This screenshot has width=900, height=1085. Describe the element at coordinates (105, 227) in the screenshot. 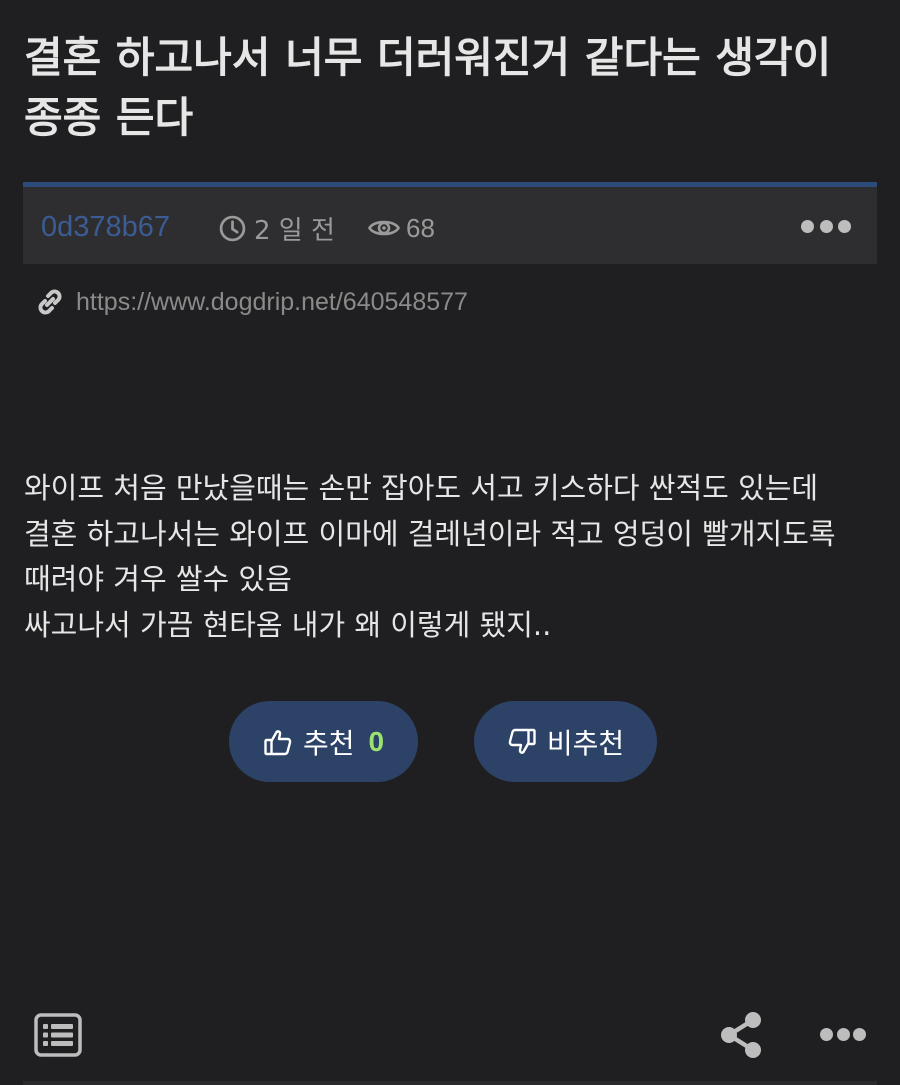

I see `author-name: 0d378b67` at that location.